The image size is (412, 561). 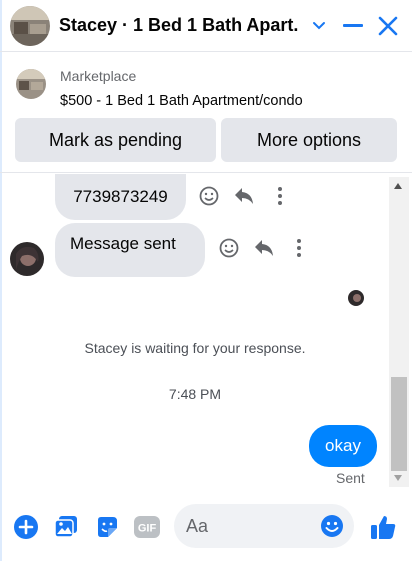 What do you see at coordinates (309, 140) in the screenshot?
I see `more-options-button: More options` at bounding box center [309, 140].